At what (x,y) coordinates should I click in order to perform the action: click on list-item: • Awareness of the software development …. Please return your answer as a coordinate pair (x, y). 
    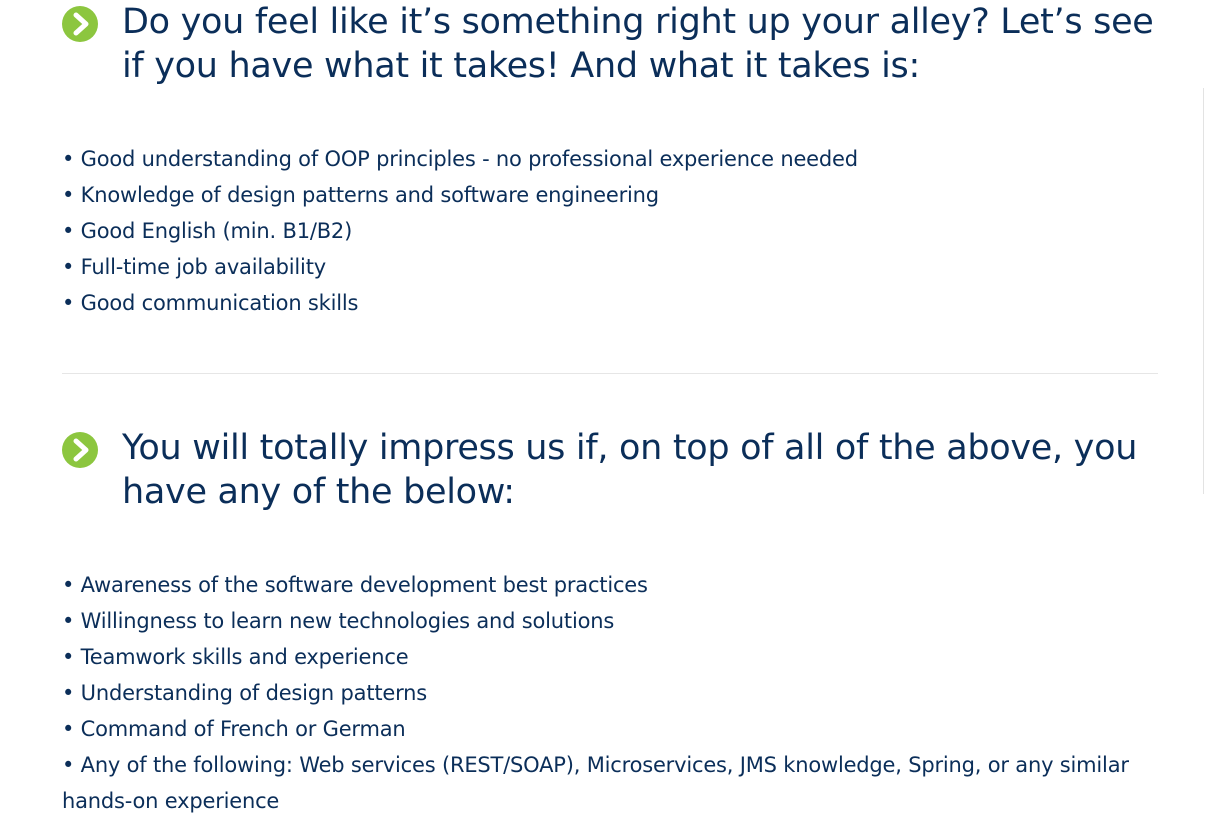
    Looking at the image, I should click on (355, 585).